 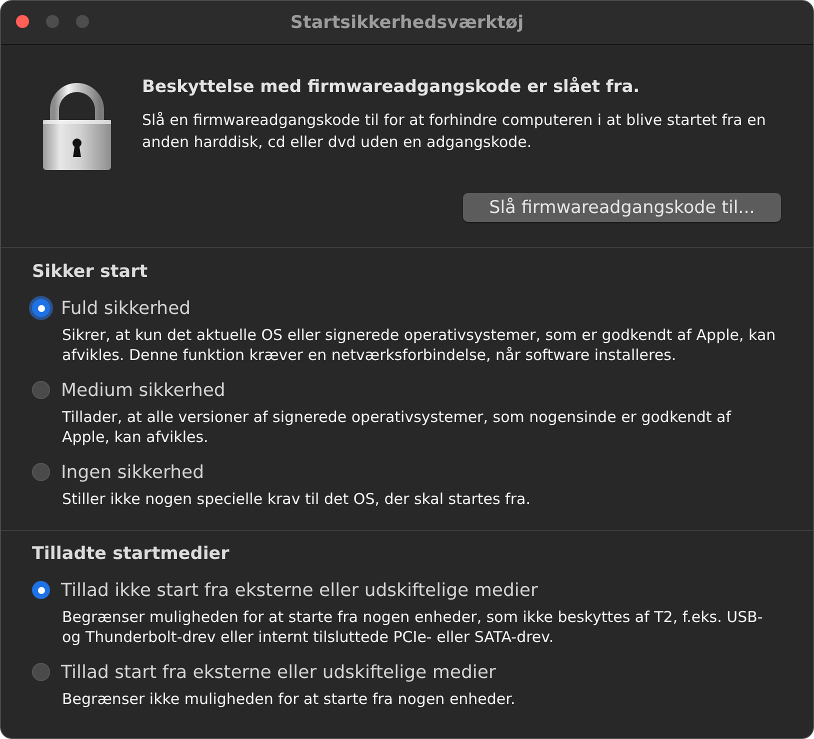 What do you see at coordinates (278, 672) in the screenshot?
I see `option-label: Tillad start fra eksterne eller udskiftelige medier` at bounding box center [278, 672].